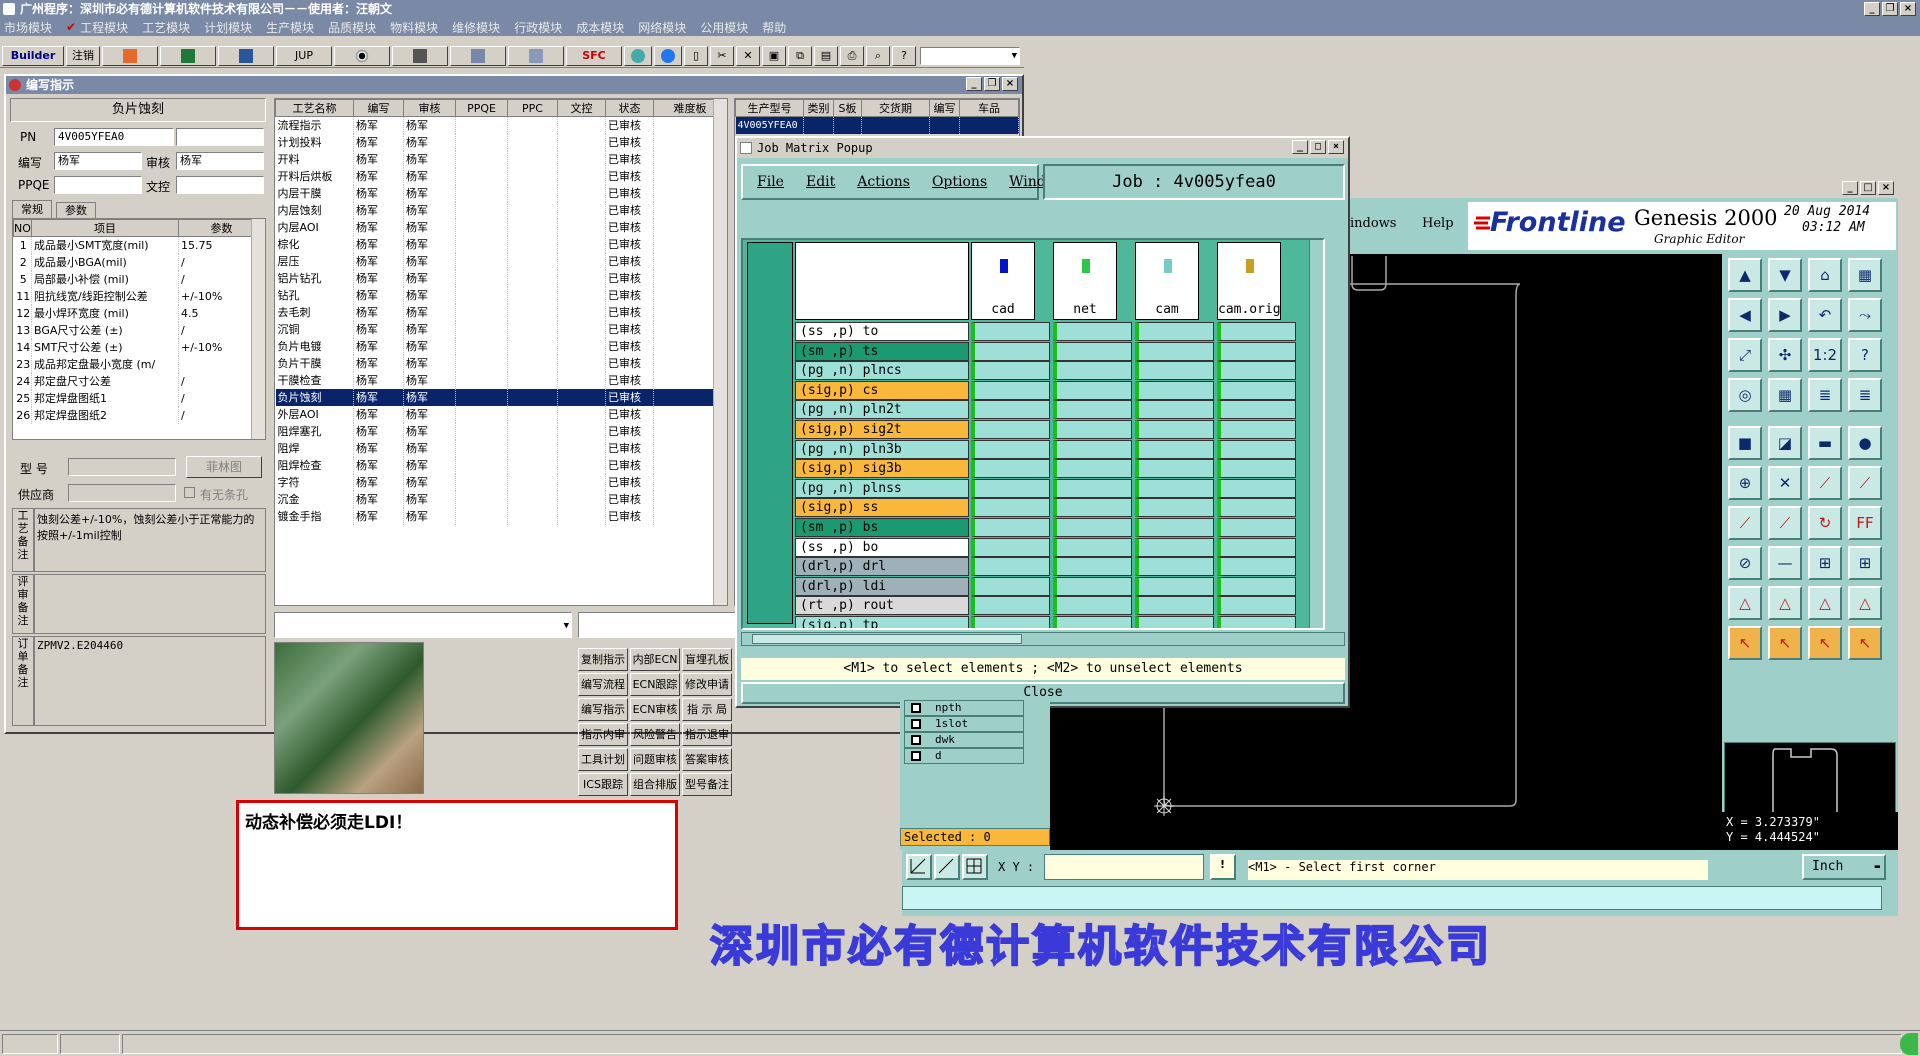 This screenshot has height=1056, width=1920. I want to click on genesis-close-button: ×, so click(1886, 188).